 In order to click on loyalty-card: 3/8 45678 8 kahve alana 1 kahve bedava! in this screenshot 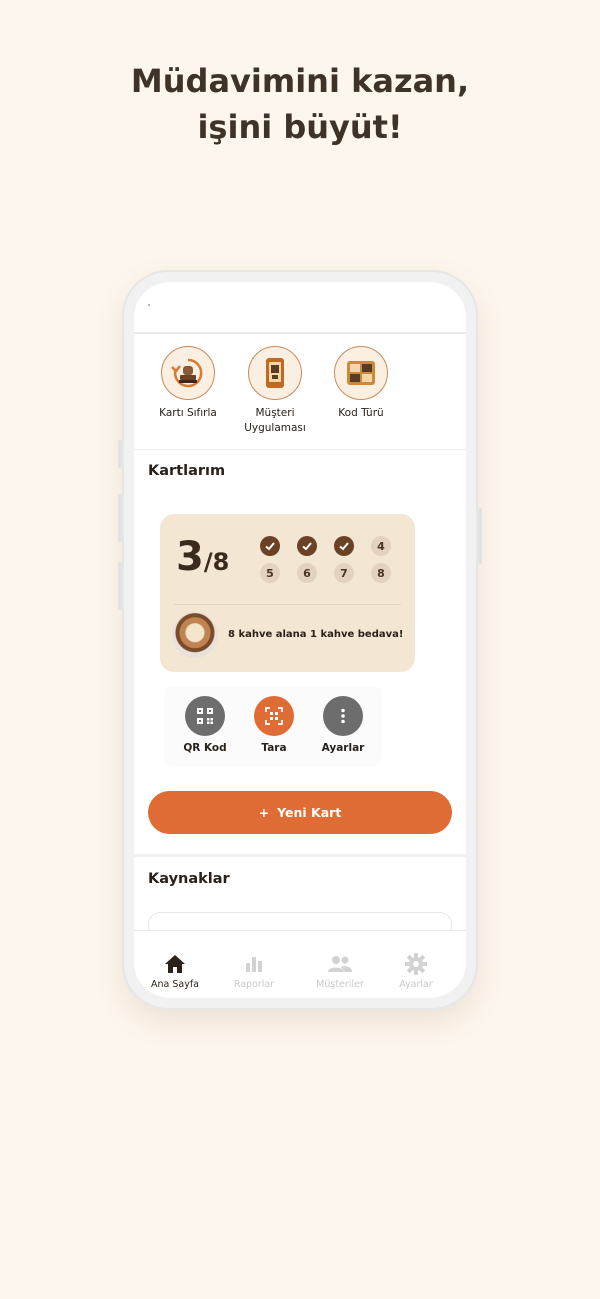, I will do `click(287, 593)`.